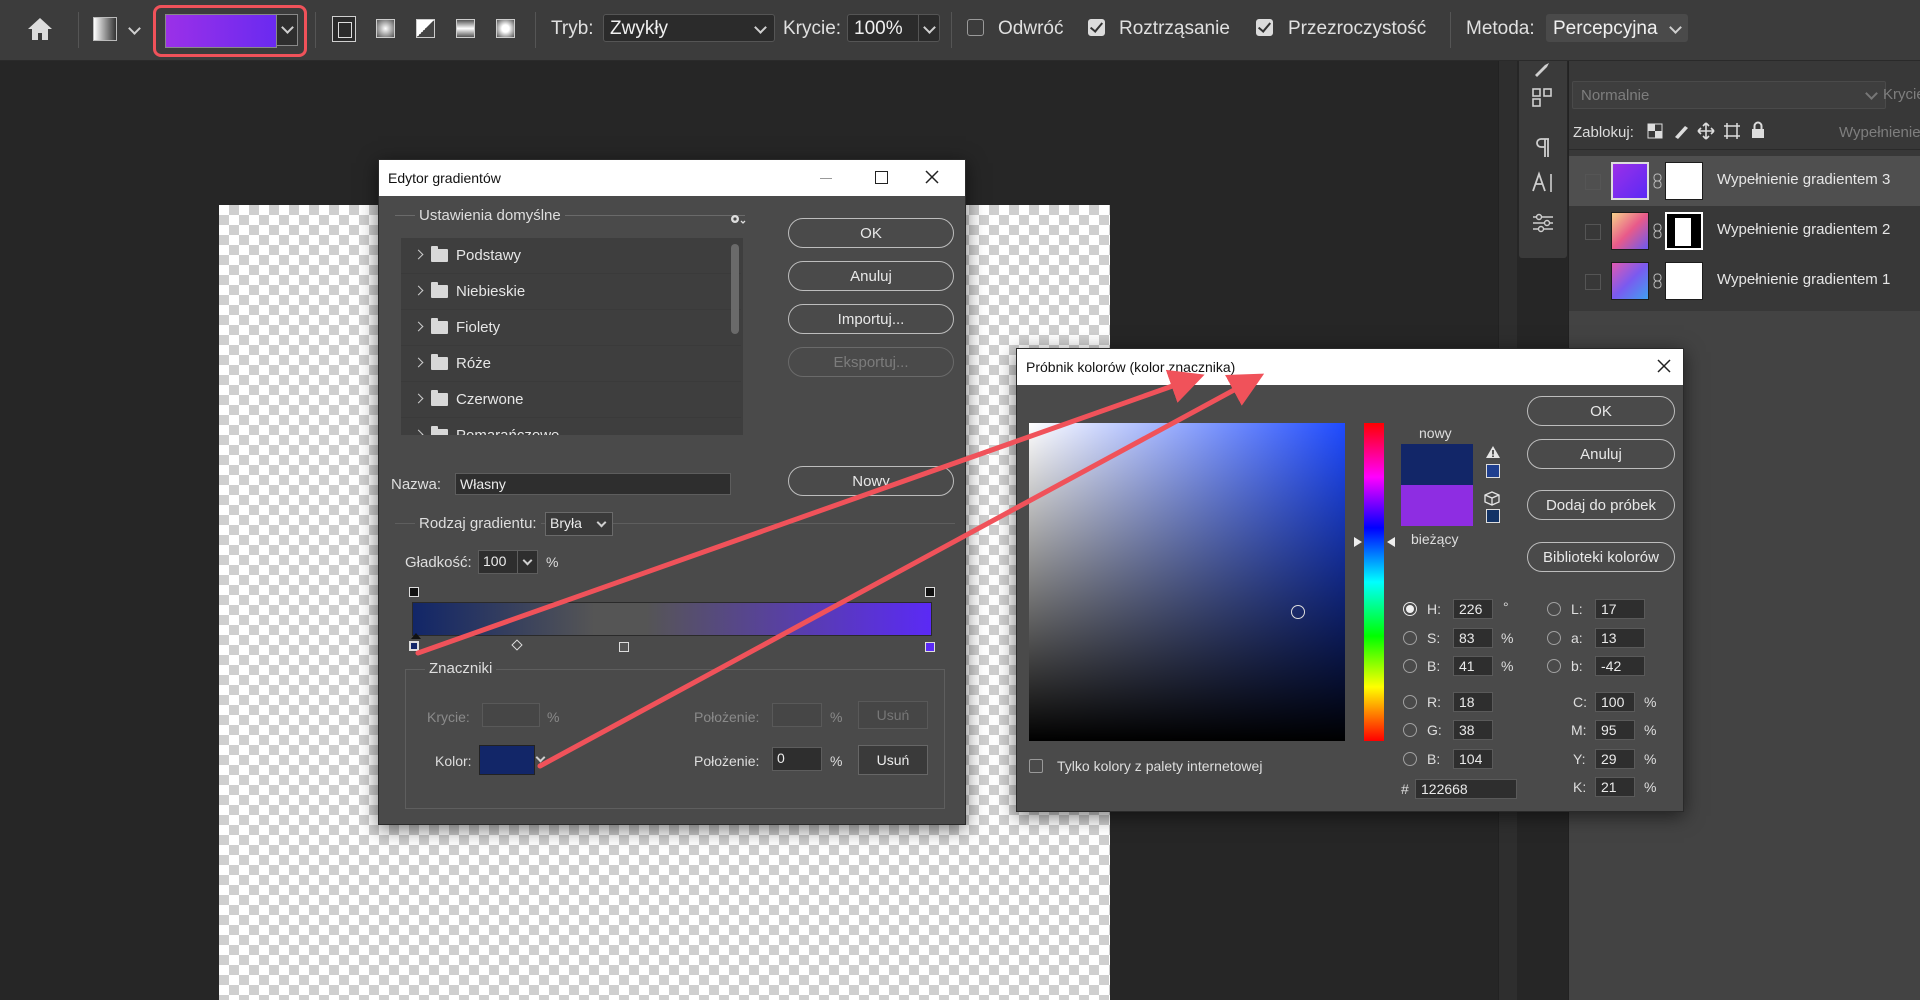 The image size is (1920, 1000). Describe the element at coordinates (1601, 505) in the screenshot. I see `add-to-swatches-button: Dodaj do próbek` at that location.